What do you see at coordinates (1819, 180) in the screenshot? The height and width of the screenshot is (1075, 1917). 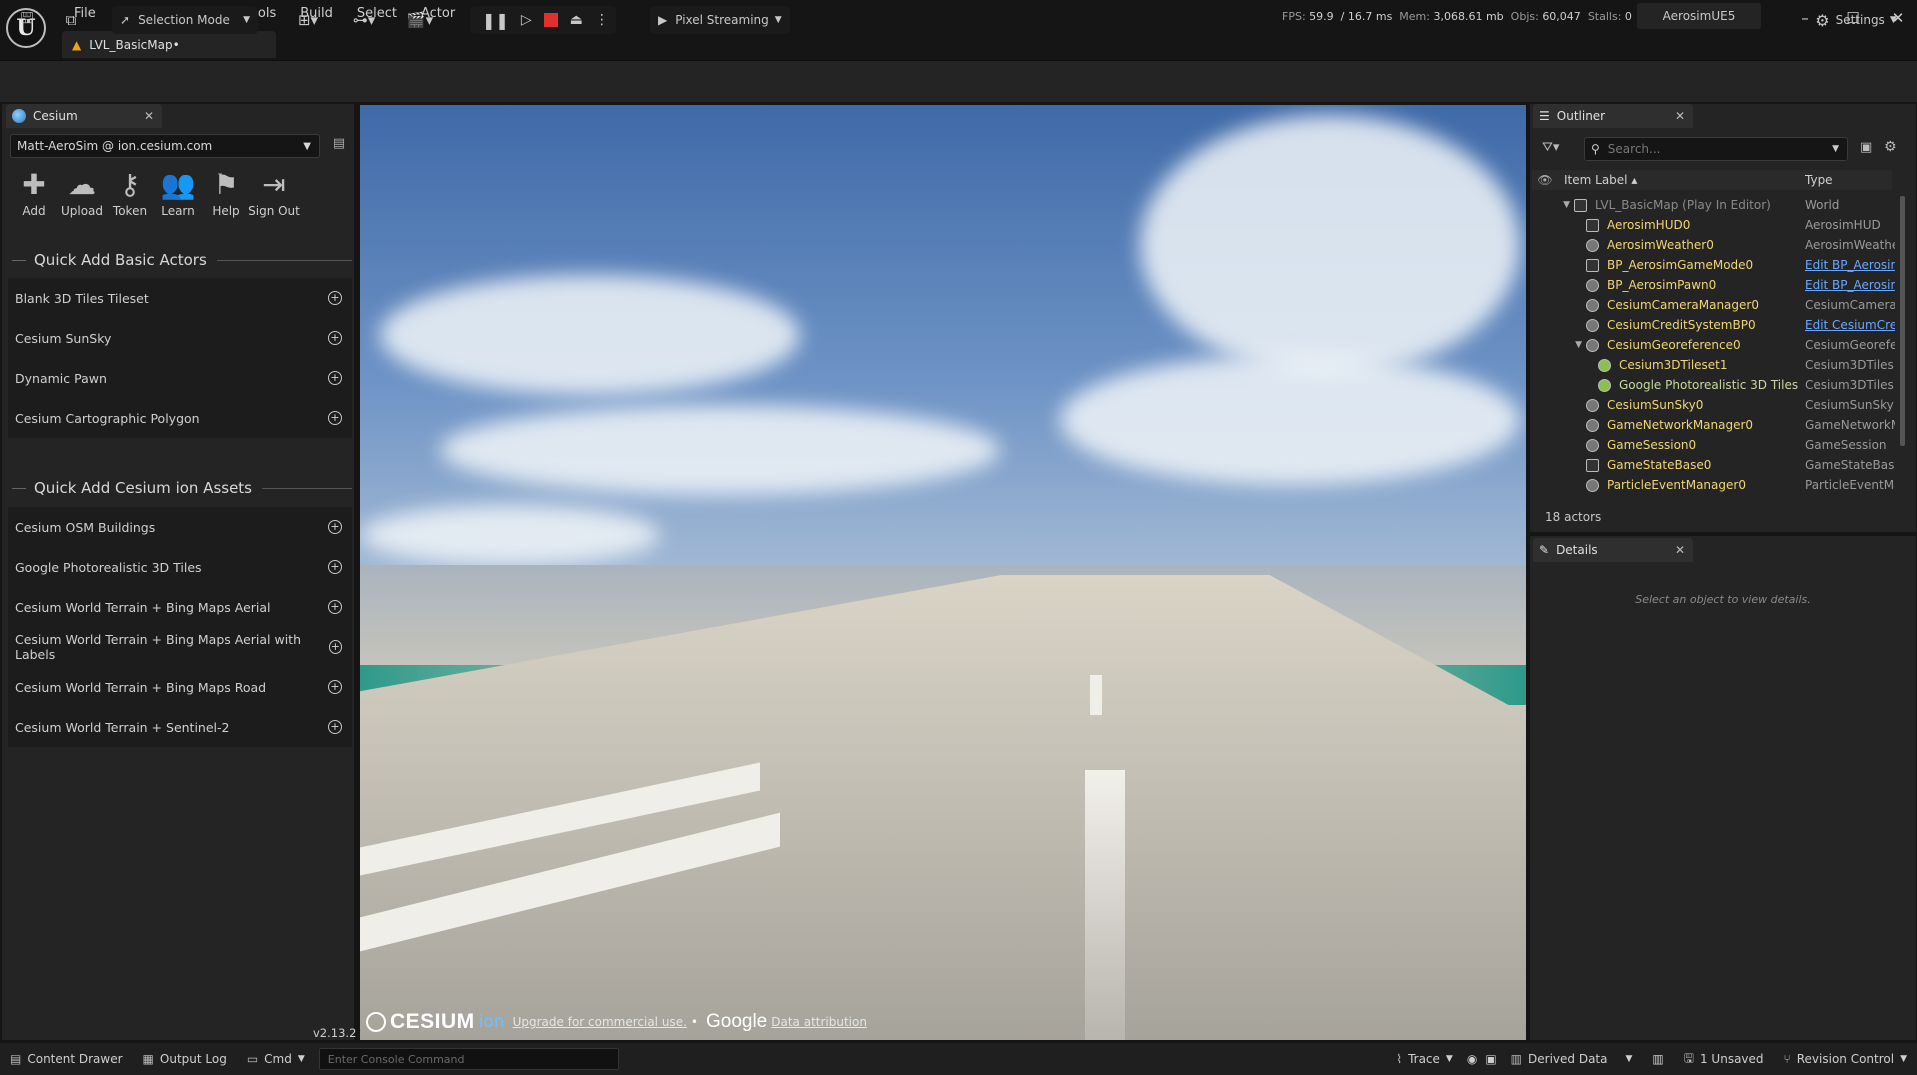 I see `column-type: Type` at bounding box center [1819, 180].